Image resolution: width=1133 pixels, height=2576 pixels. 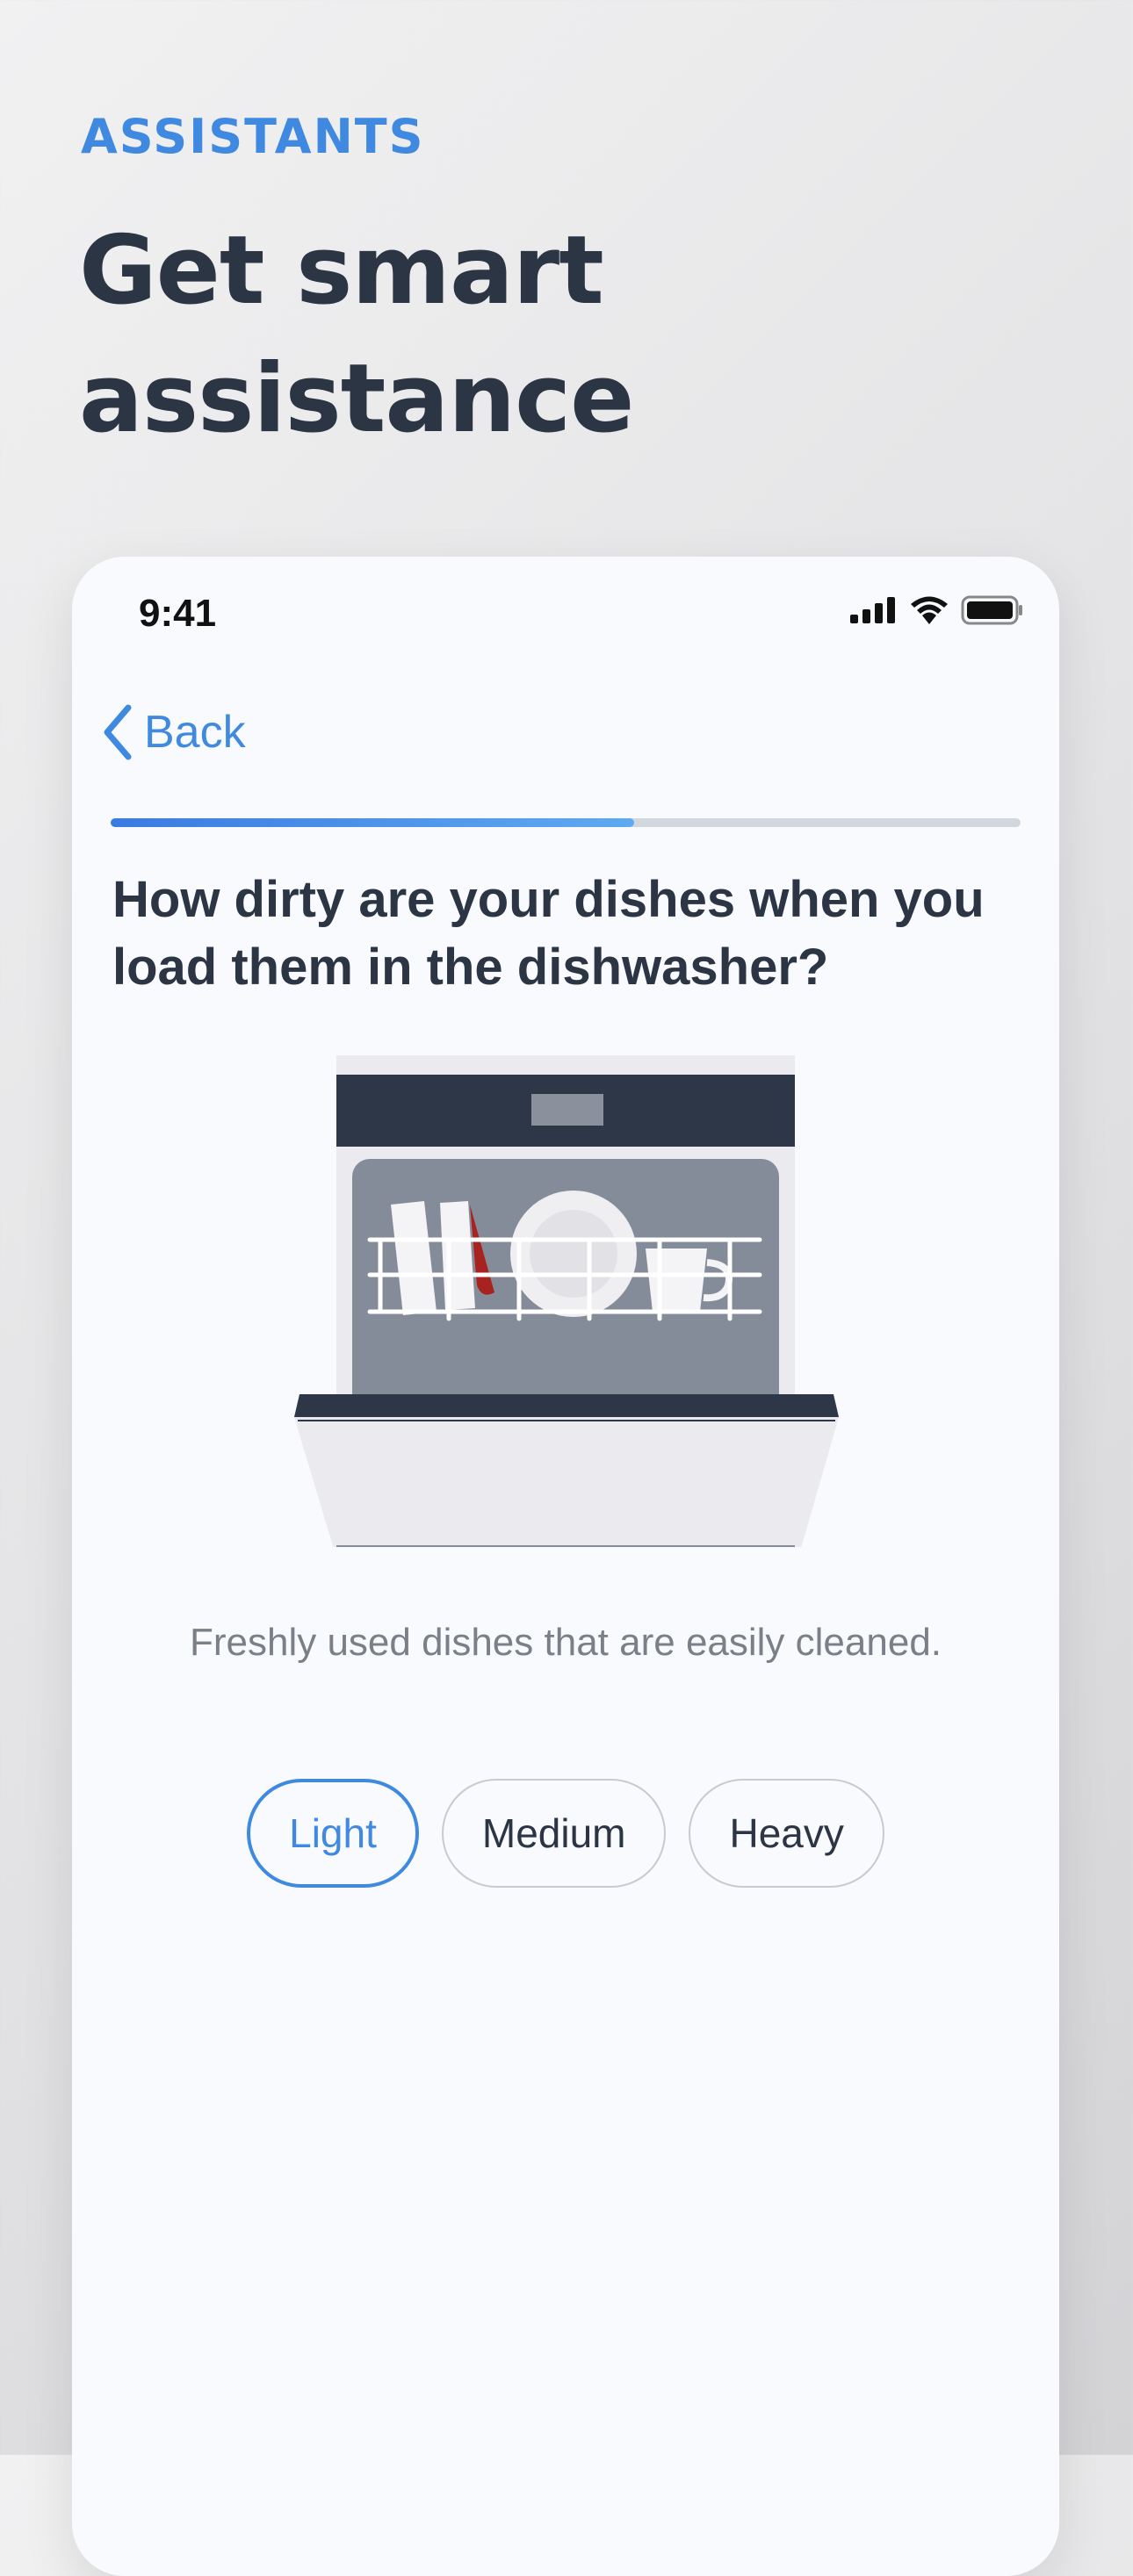 What do you see at coordinates (929, 610) in the screenshot?
I see `wifi-icon` at bounding box center [929, 610].